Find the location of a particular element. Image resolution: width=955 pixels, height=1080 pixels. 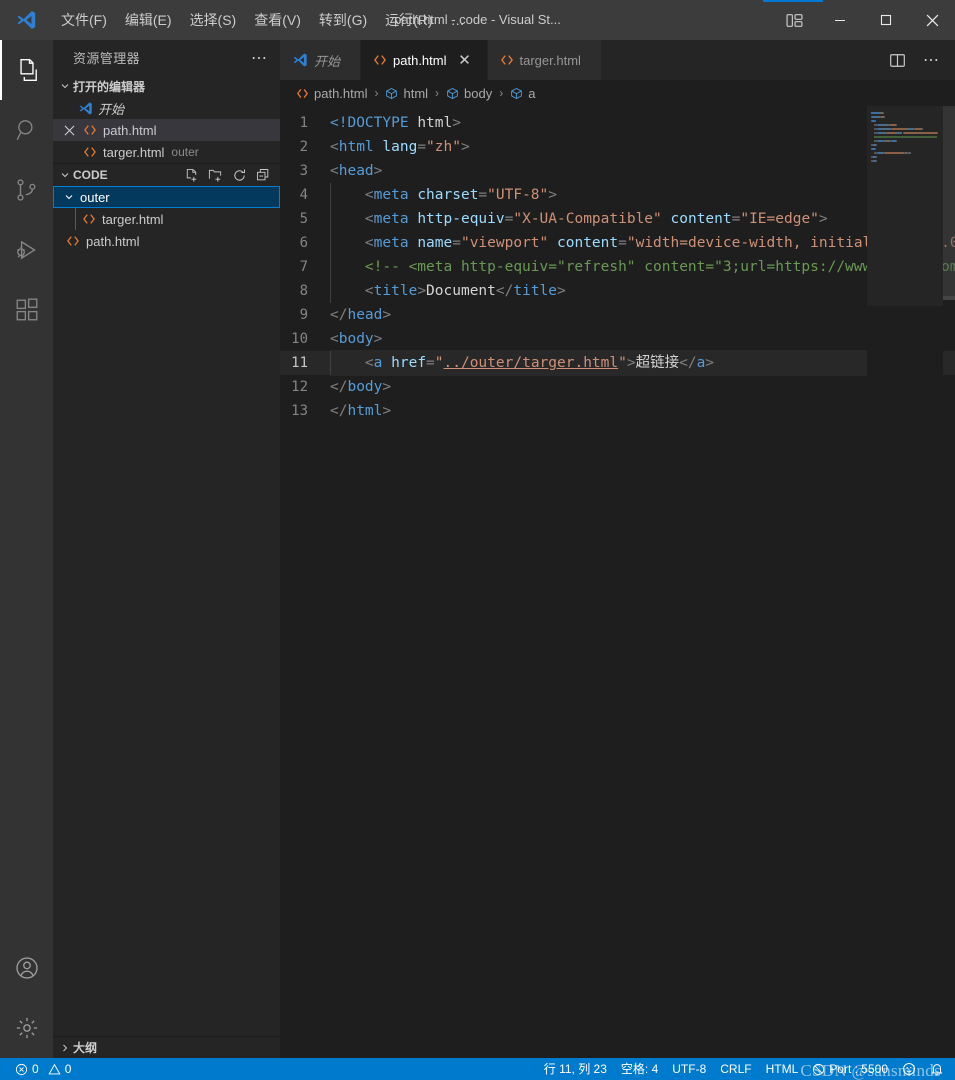

menu-edit: 编辑(E) is located at coordinates (148, 20).